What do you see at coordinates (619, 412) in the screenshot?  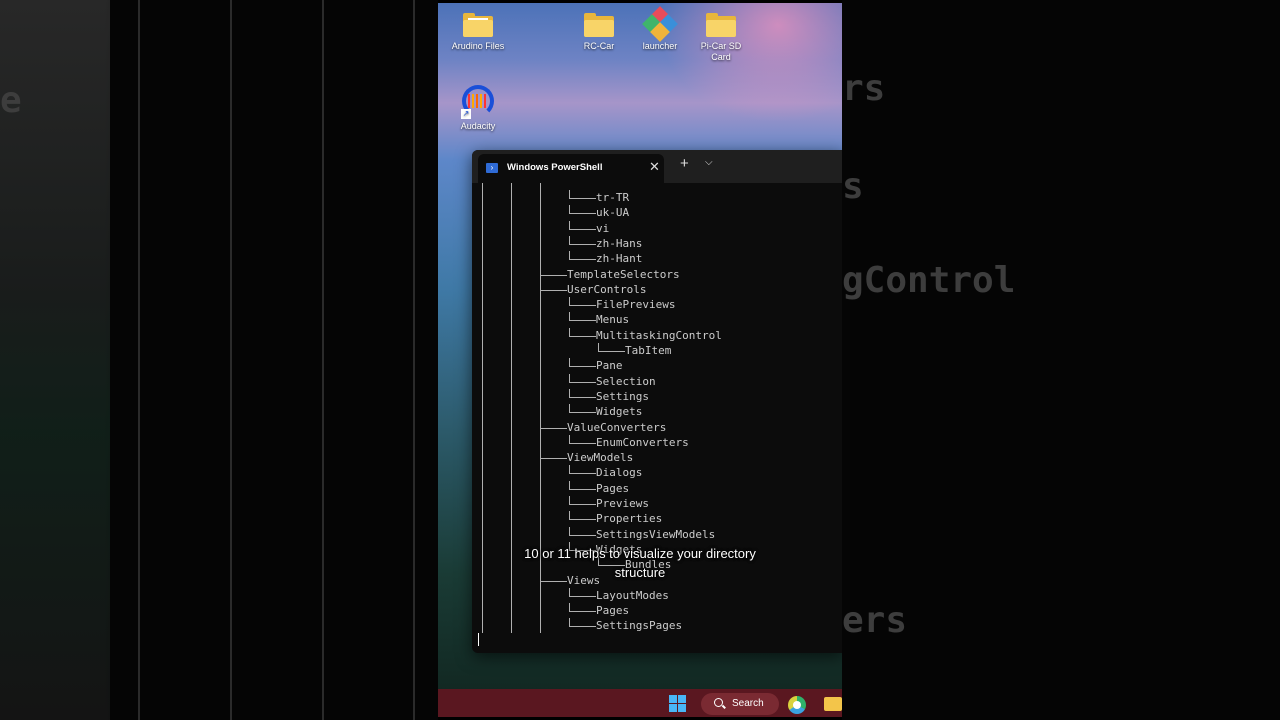 I see `directory-entry: Widgets` at bounding box center [619, 412].